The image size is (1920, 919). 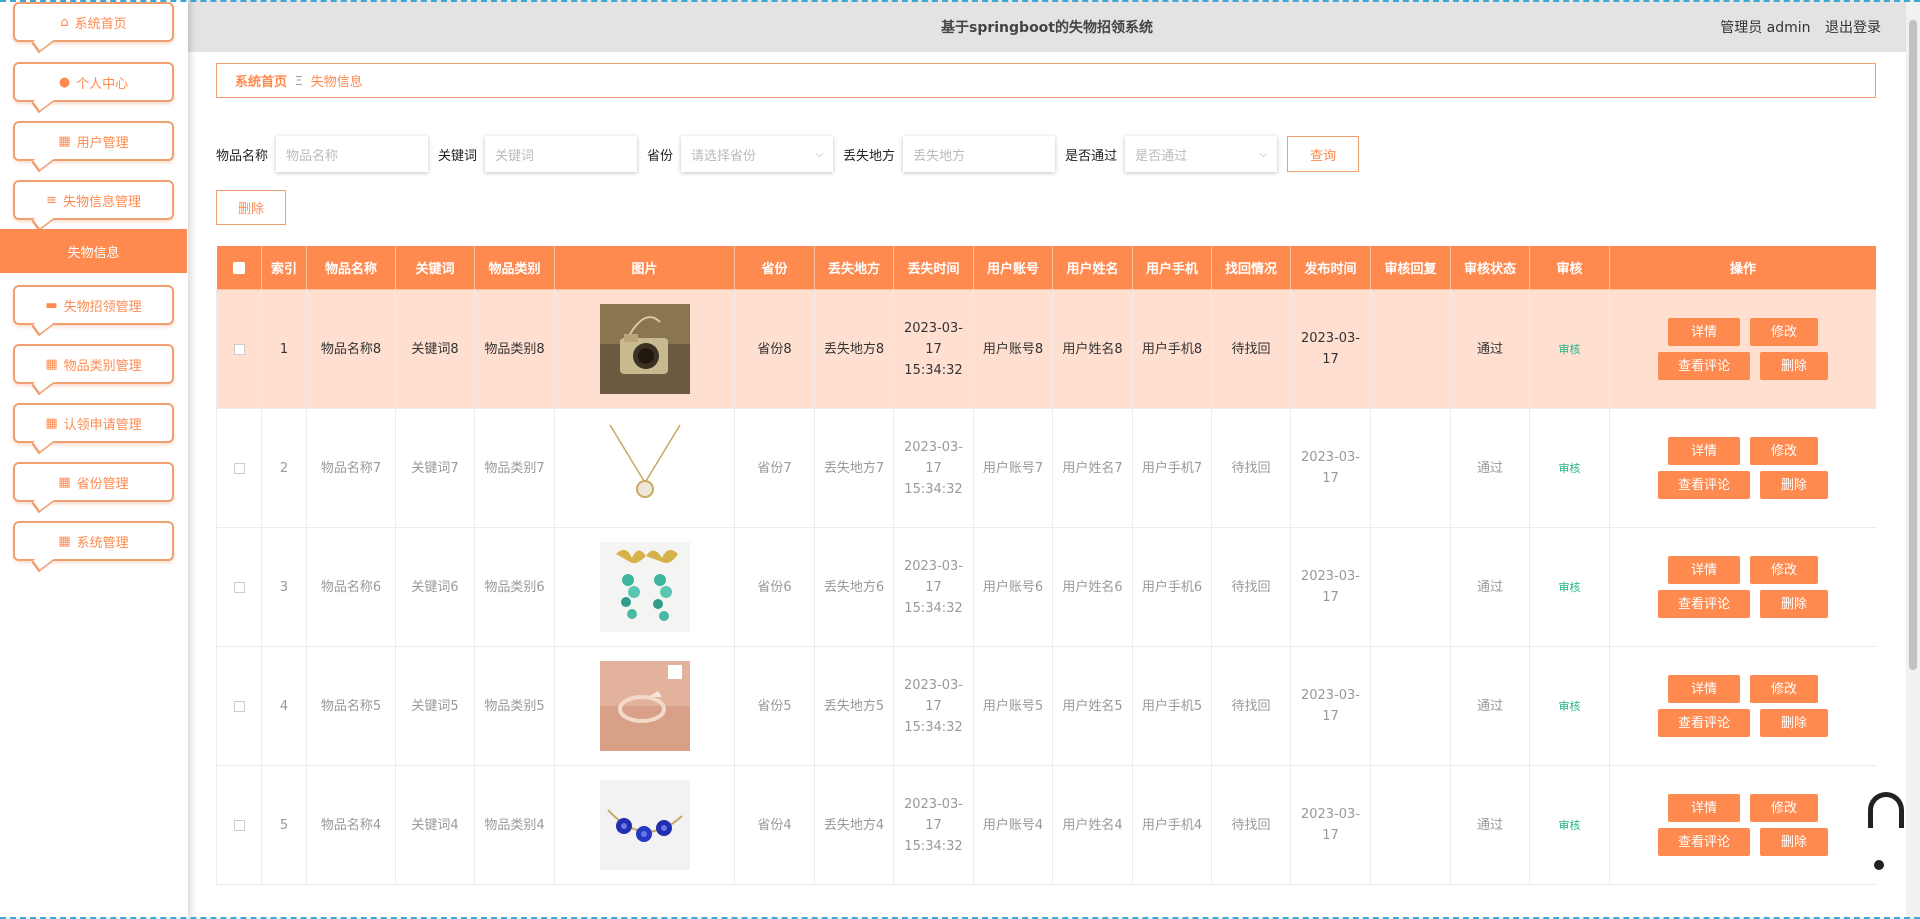 What do you see at coordinates (93, 364) in the screenshot?
I see `sidebar-item-categories: ▦ 物品类别管理` at bounding box center [93, 364].